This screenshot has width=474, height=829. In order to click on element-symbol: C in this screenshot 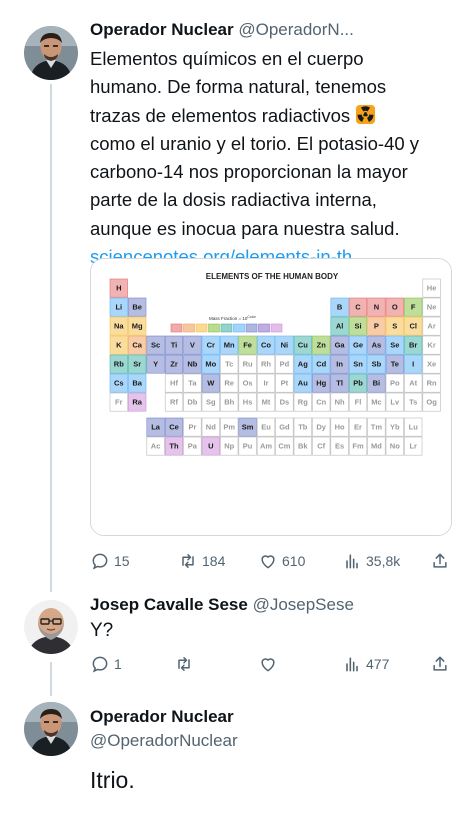, I will do `click(358, 307)`.